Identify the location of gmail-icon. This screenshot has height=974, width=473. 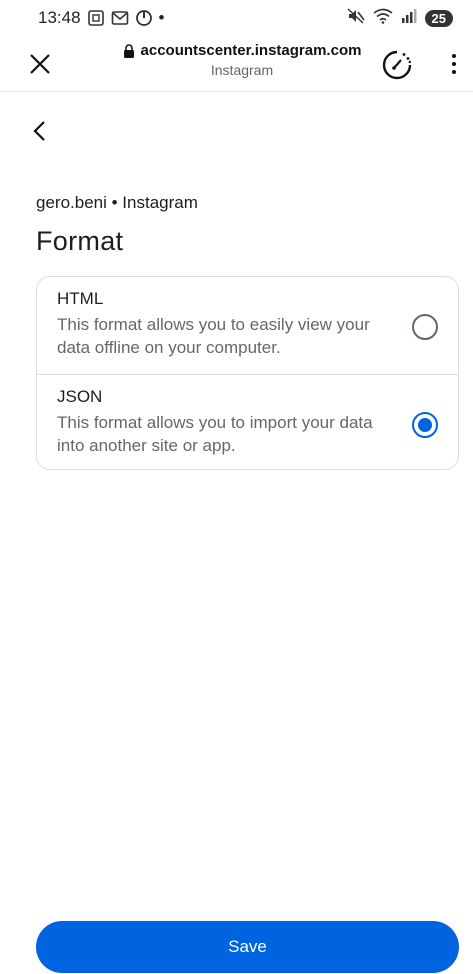
(120, 18).